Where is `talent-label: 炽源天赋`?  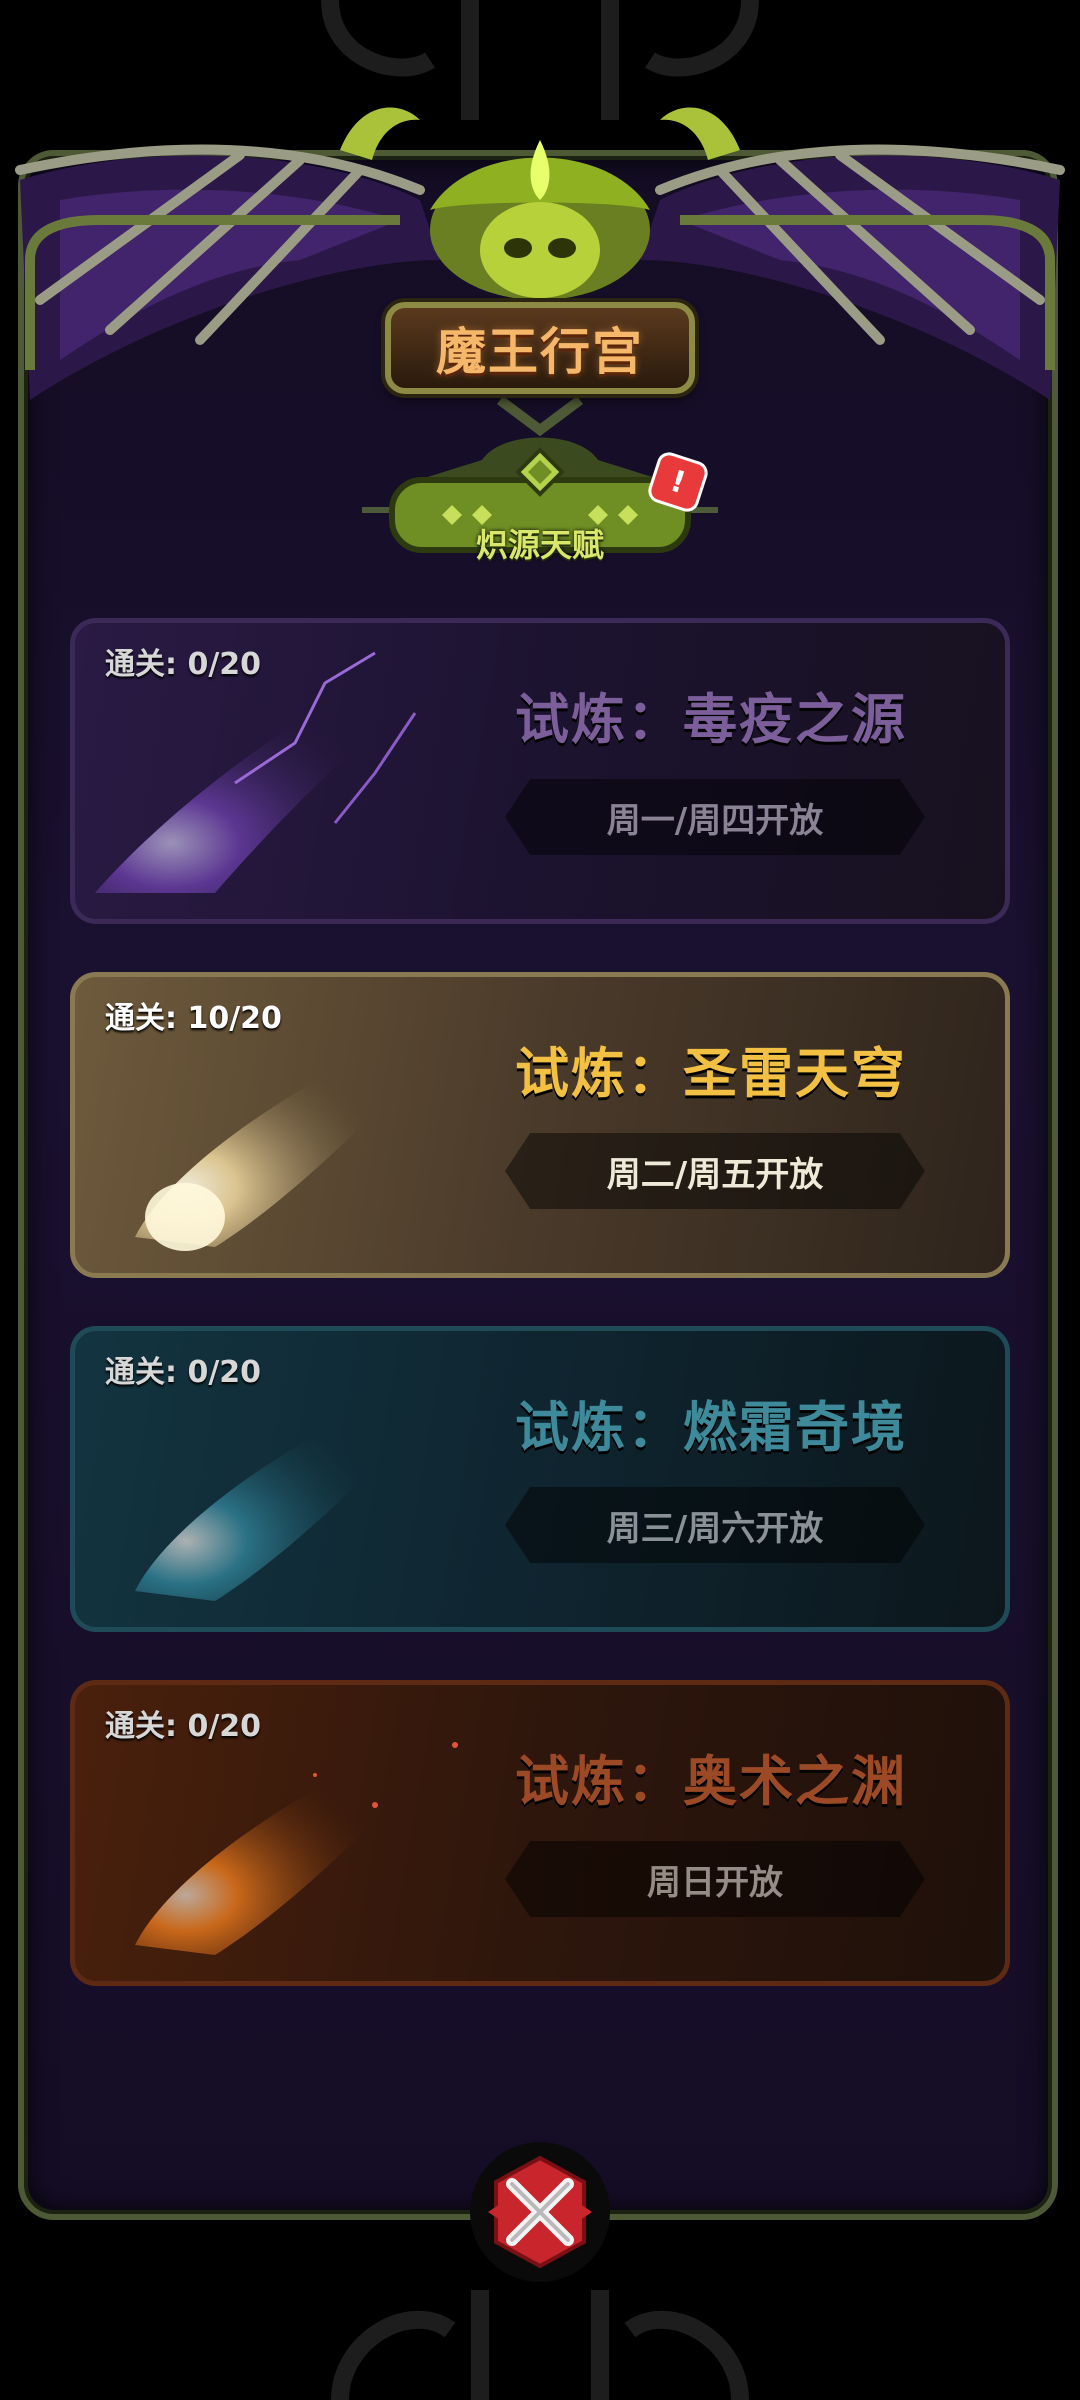
talent-label: 炽源天赋 is located at coordinates (539, 545).